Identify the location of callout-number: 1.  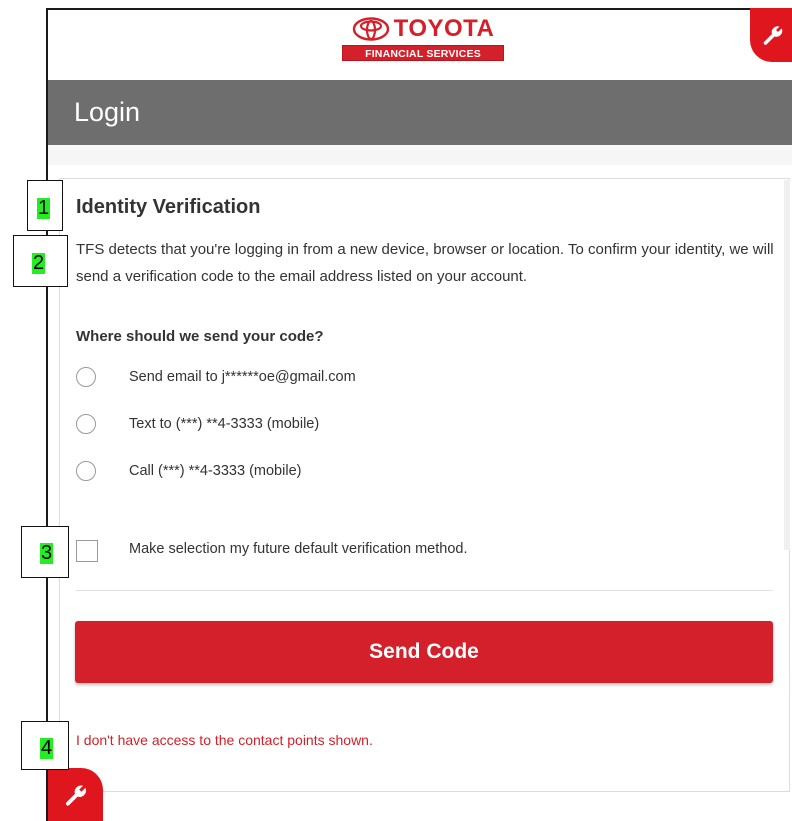
(43, 208).